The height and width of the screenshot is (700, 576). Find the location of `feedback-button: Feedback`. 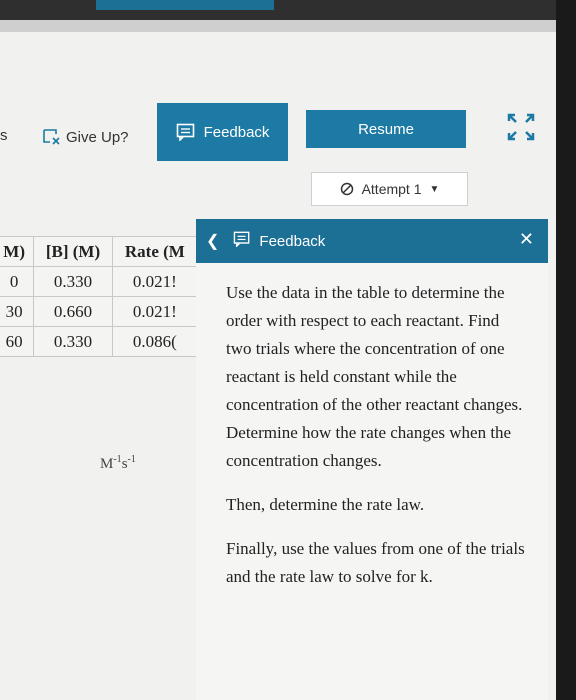

feedback-button: Feedback is located at coordinates (222, 132).